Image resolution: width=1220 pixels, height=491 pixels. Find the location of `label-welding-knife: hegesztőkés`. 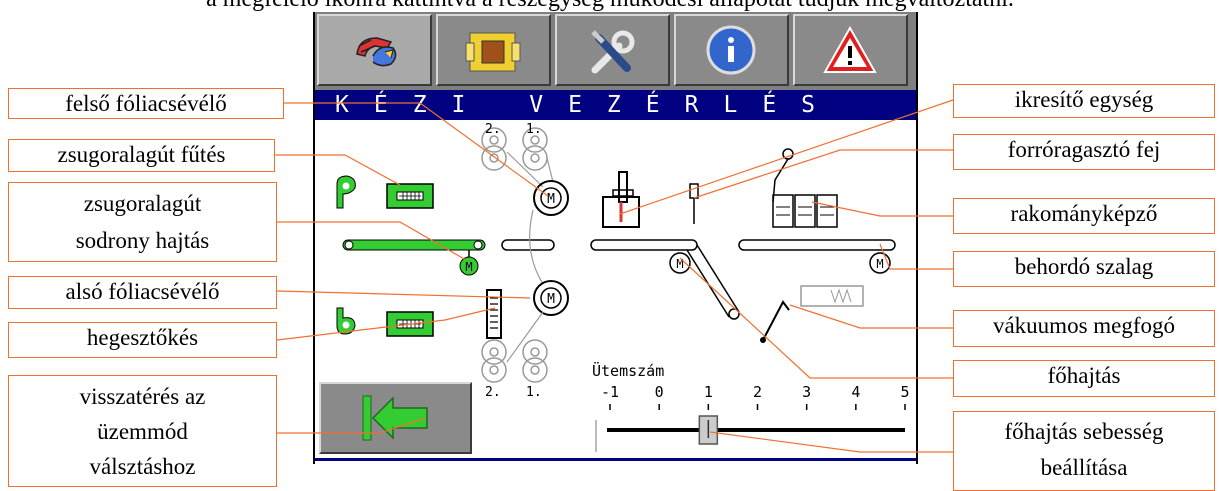

label-welding-knife: hegesztőkés is located at coordinates (142, 340).